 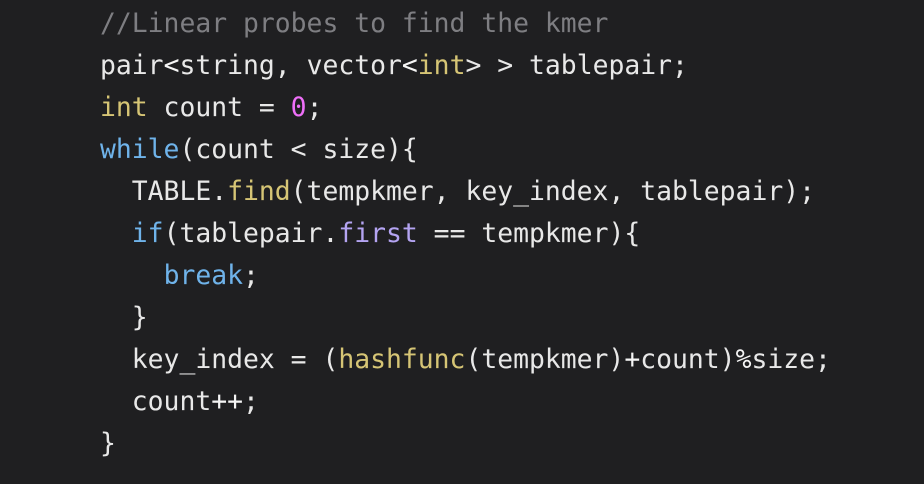 I want to click on code-line: while(count < size){, so click(x=465, y=150).